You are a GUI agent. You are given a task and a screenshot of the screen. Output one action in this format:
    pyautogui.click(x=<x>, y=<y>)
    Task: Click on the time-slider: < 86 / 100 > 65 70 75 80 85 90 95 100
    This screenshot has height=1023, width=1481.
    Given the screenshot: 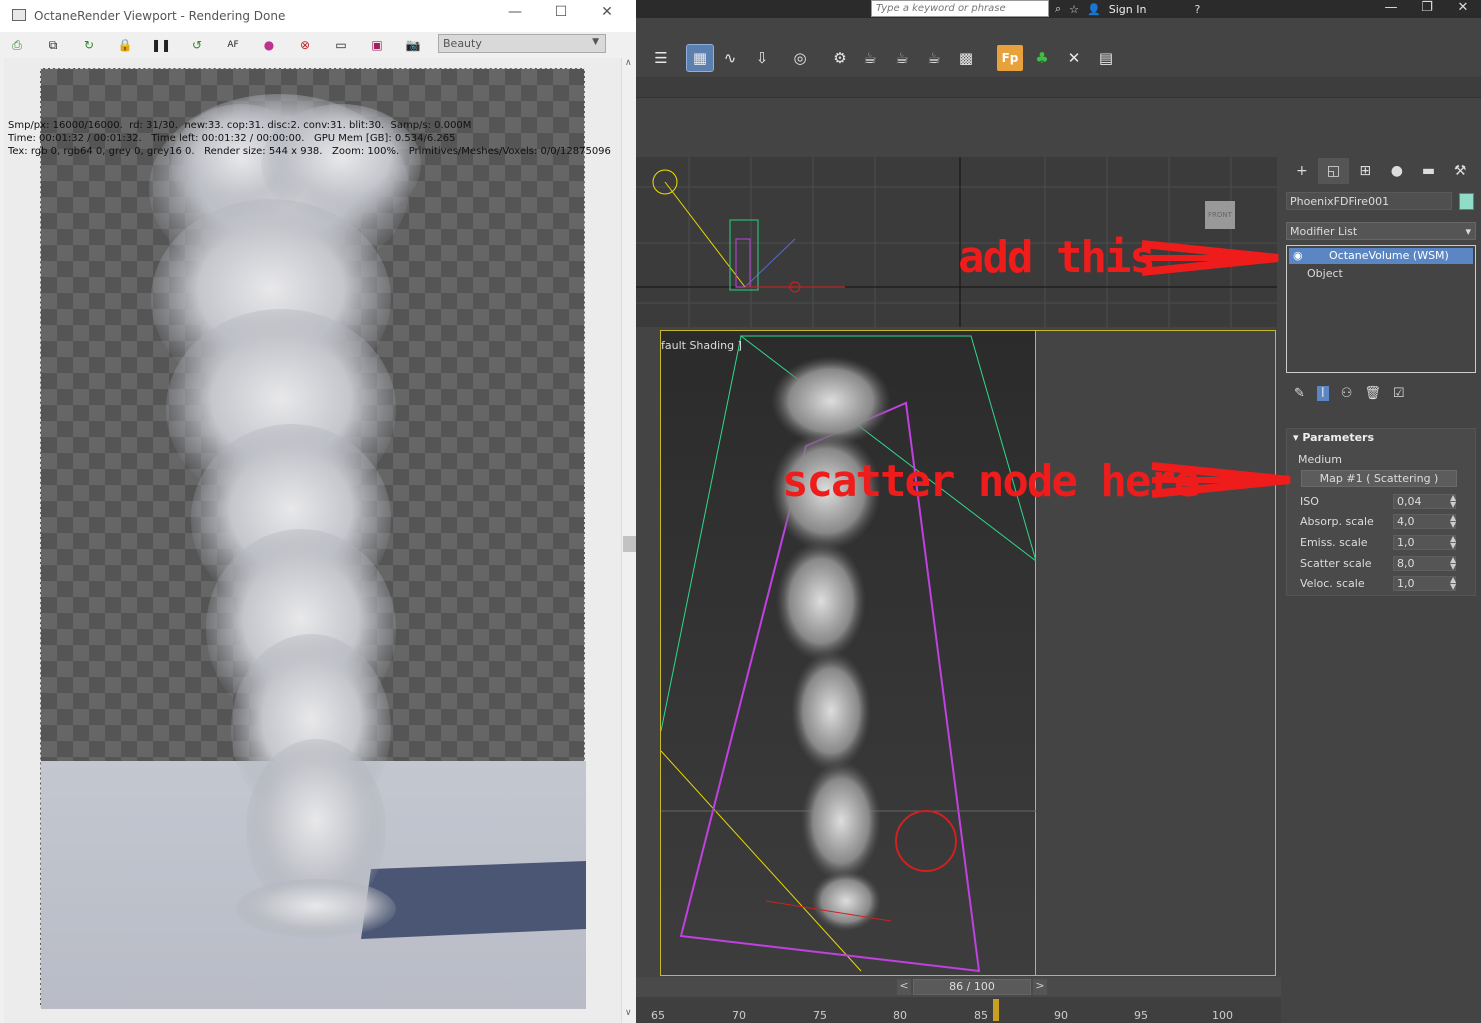 What is the action you would take?
    pyautogui.click(x=958, y=1000)
    